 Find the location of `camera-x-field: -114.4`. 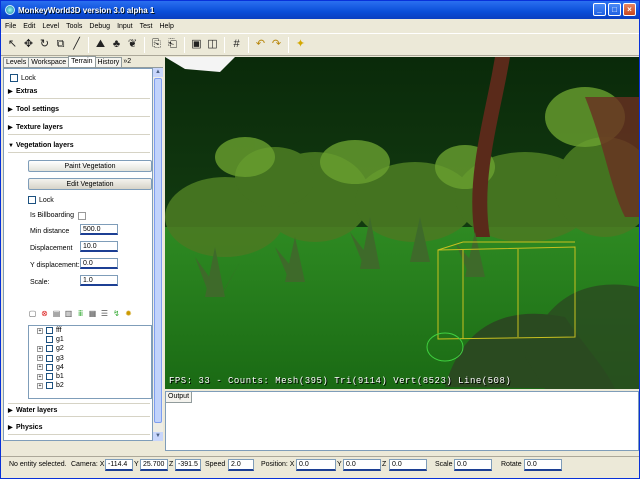

camera-x-field: -114.4 is located at coordinates (119, 465).